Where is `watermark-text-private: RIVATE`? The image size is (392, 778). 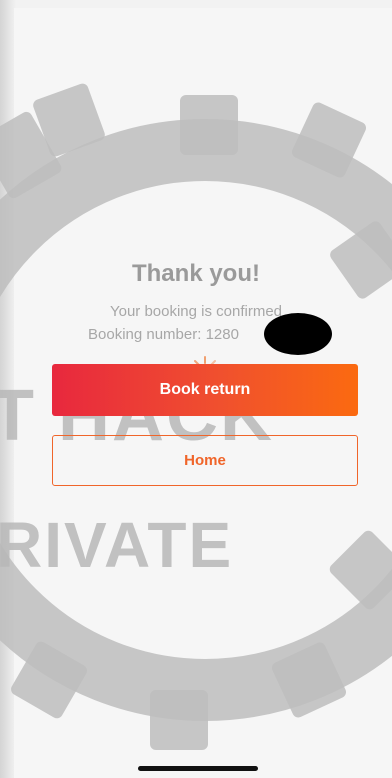
watermark-text-private: RIVATE is located at coordinates (117, 545).